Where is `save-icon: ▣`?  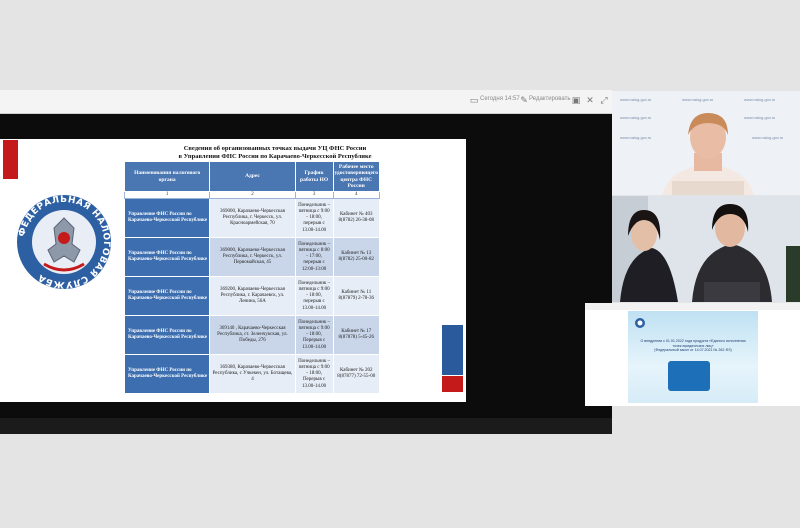 save-icon: ▣ is located at coordinates (576, 101).